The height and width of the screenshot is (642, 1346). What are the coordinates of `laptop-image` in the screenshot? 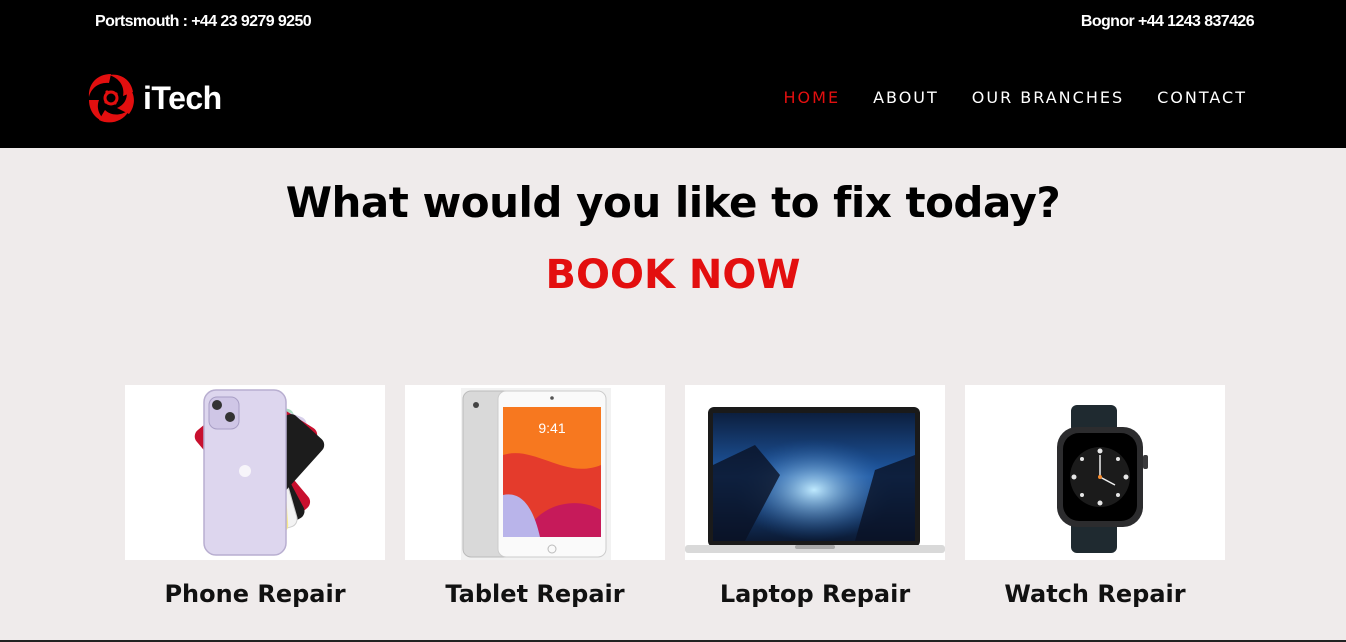 It's located at (815, 472).